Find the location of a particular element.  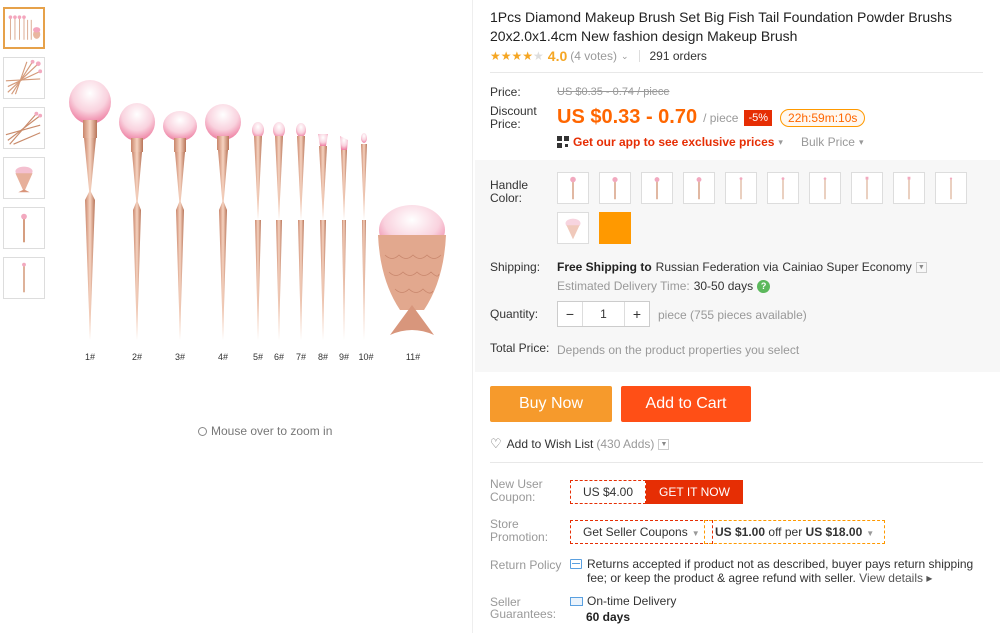

votes-count: (4 votes) is located at coordinates (593, 56).